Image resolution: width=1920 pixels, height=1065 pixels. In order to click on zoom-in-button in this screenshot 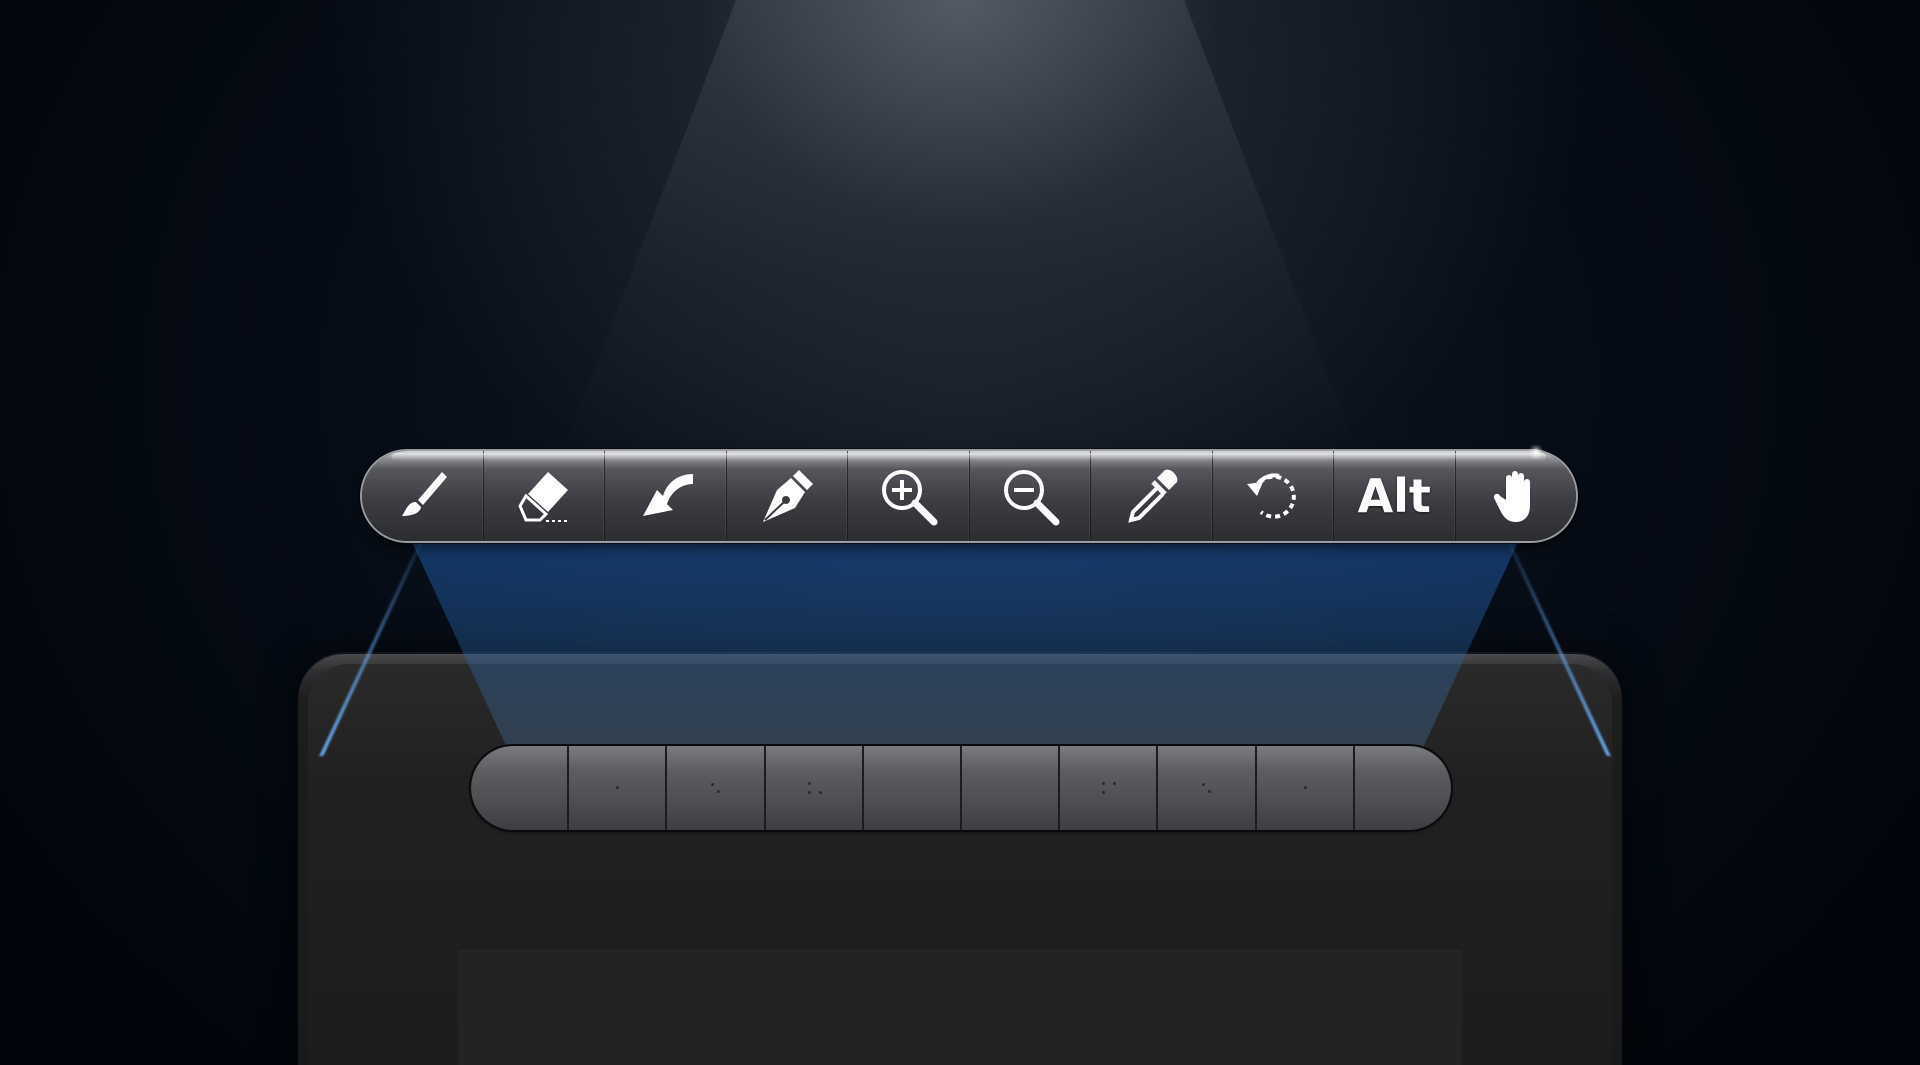, I will do `click(909, 496)`.